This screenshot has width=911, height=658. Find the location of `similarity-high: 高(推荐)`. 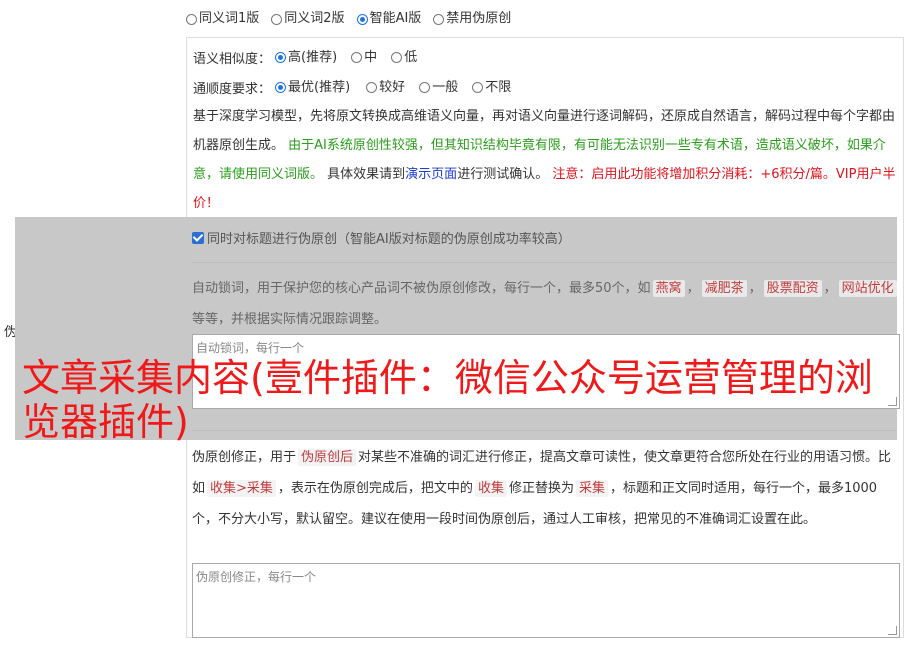

similarity-high: 高(推荐) is located at coordinates (306, 58).